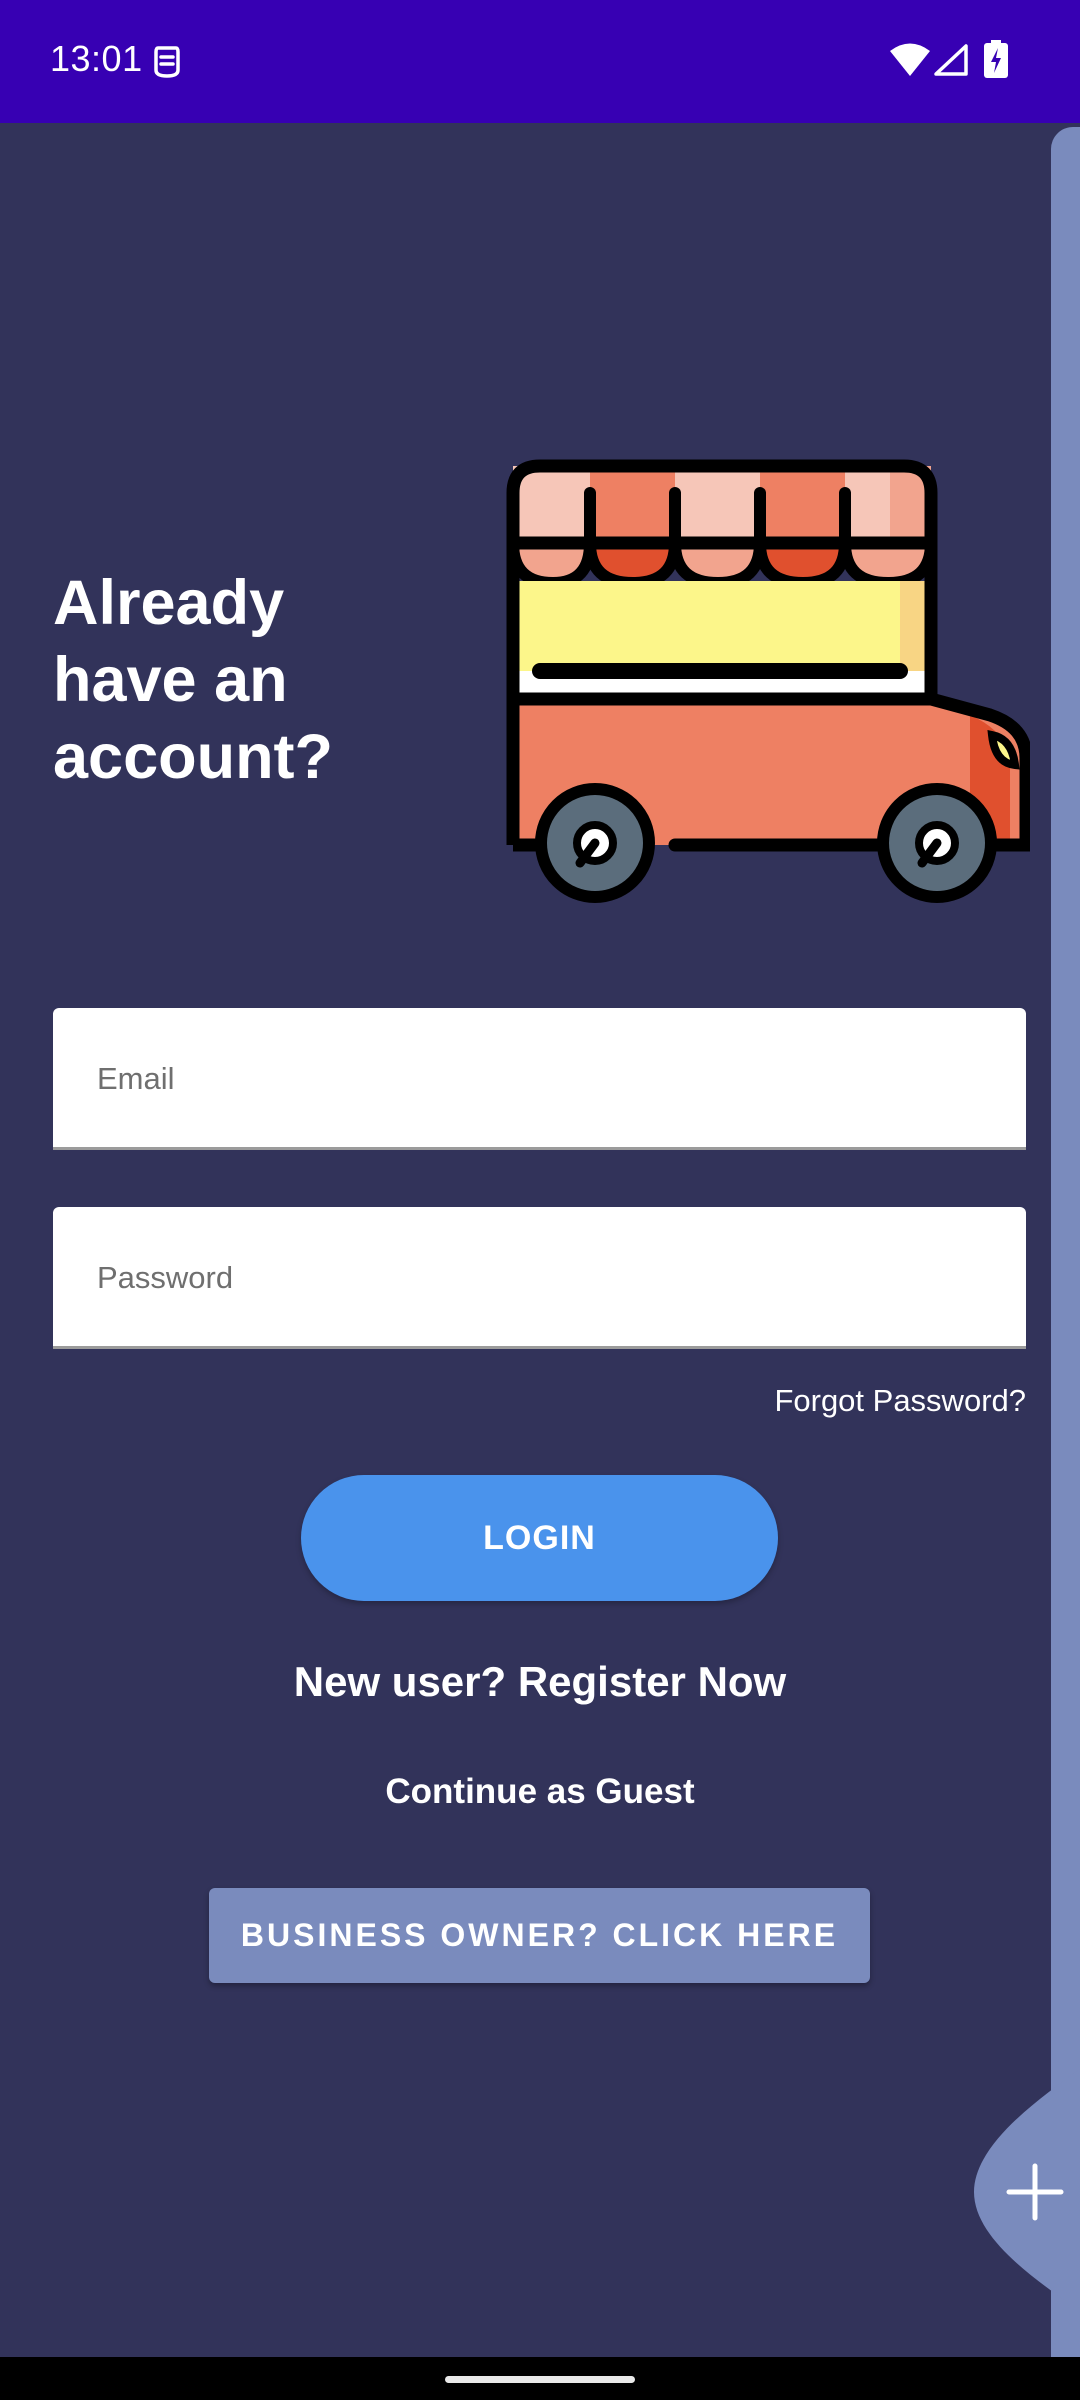 The image size is (1080, 2400). I want to click on battery-charging-icon, so click(996, 61).